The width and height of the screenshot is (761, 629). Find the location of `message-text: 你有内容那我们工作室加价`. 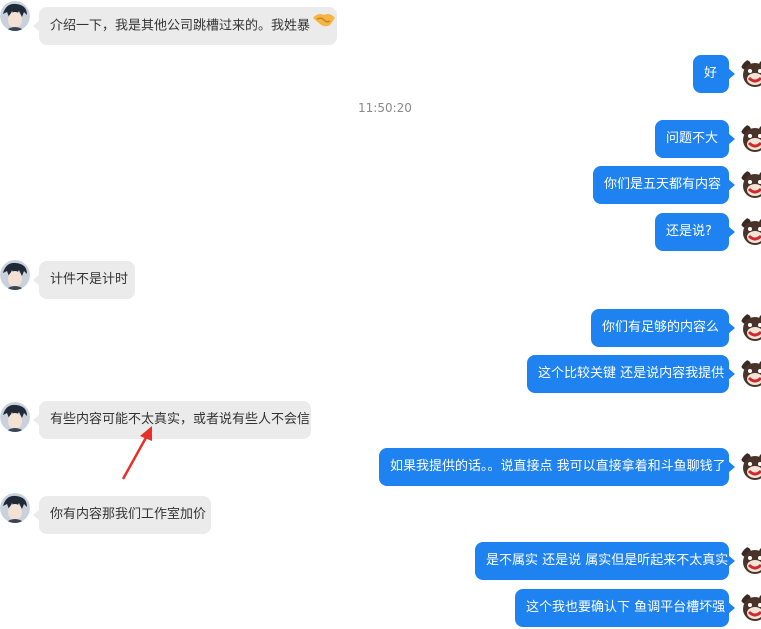

message-text: 你有内容那我们工作室加价 is located at coordinates (128, 514).